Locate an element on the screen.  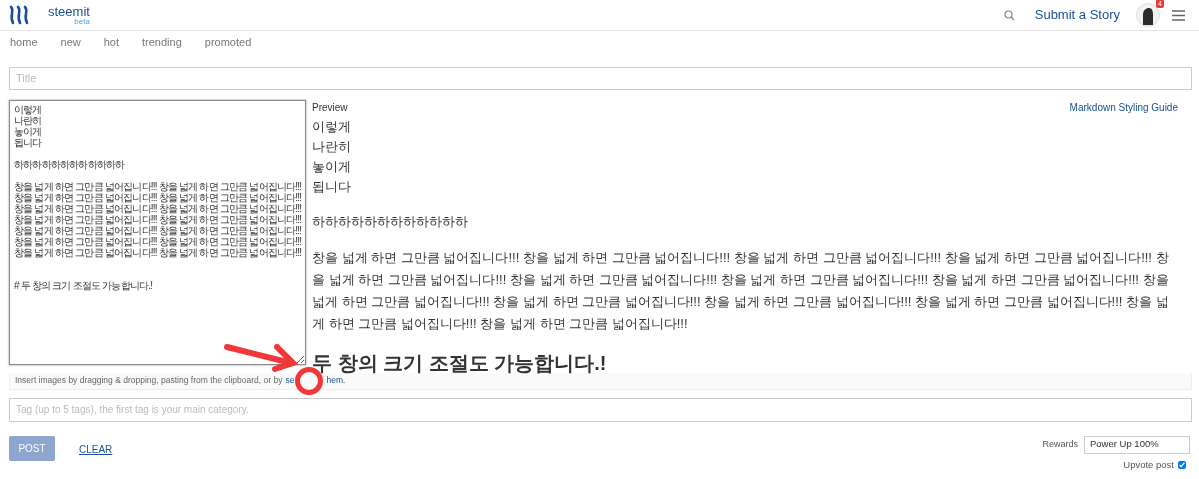
menu-icon is located at coordinates (1178, 15).